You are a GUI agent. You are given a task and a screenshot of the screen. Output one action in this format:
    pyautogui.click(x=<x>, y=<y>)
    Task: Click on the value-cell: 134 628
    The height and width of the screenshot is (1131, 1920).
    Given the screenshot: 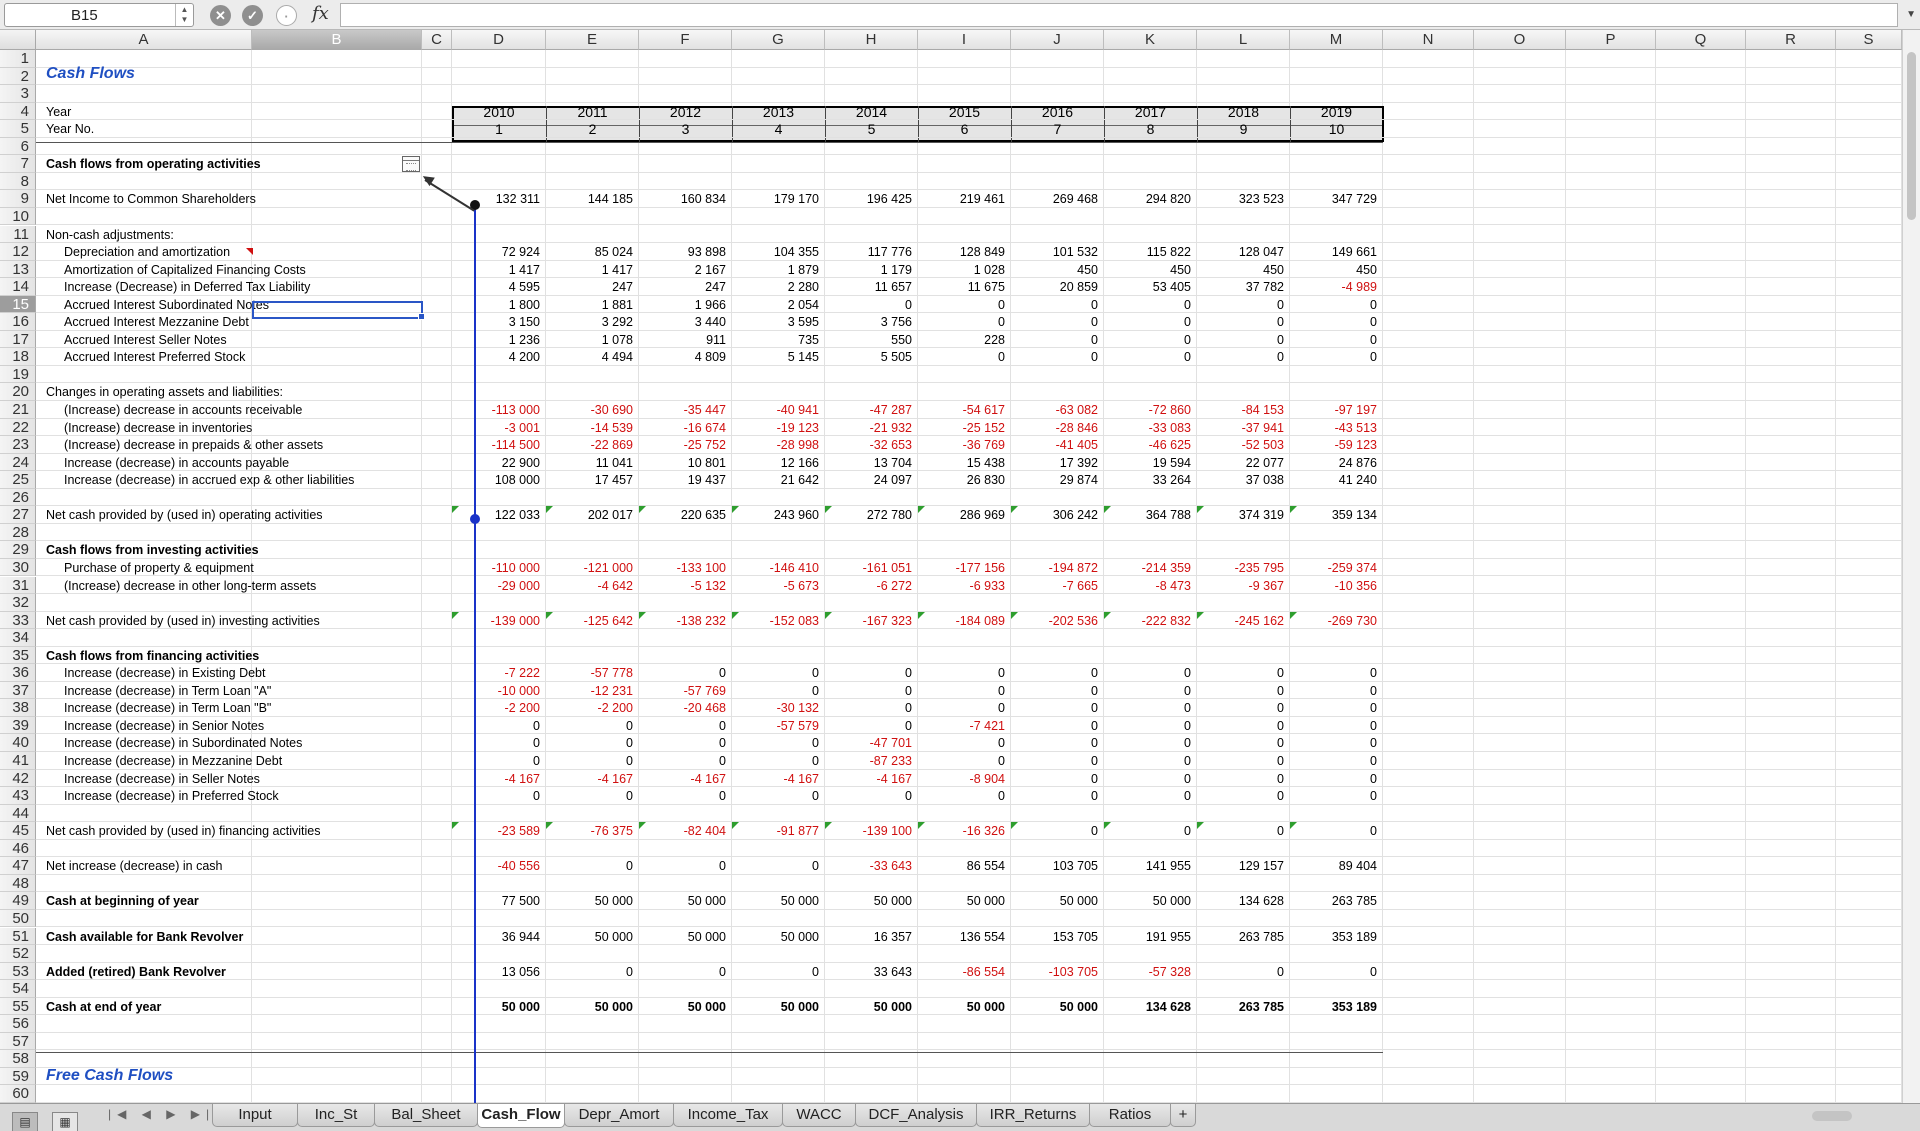 What is the action you would take?
    pyautogui.click(x=1150, y=1006)
    